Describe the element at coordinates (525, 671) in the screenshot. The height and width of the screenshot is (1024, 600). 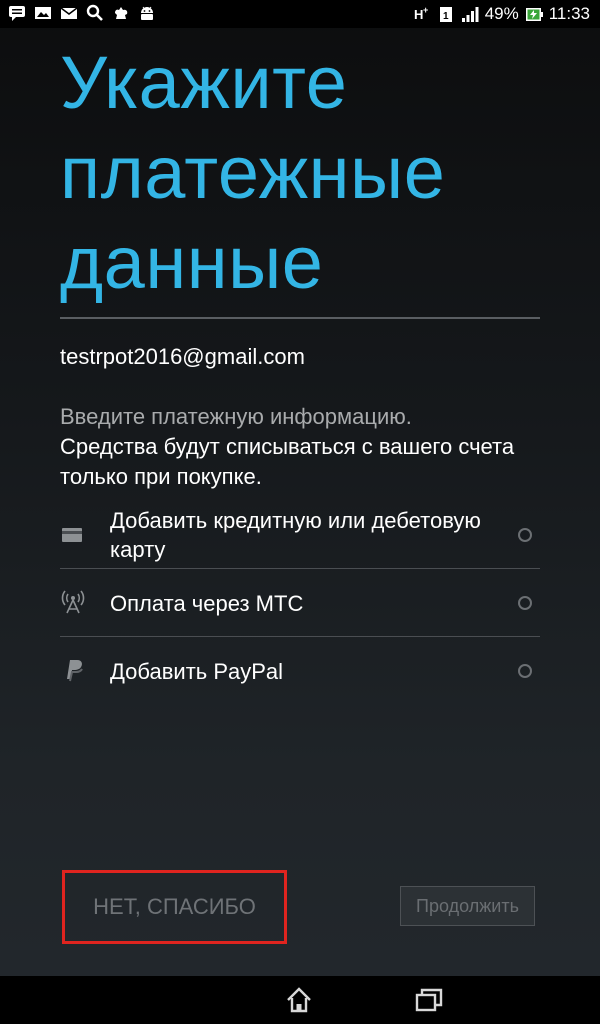
I see `option-paypal-radio` at that location.